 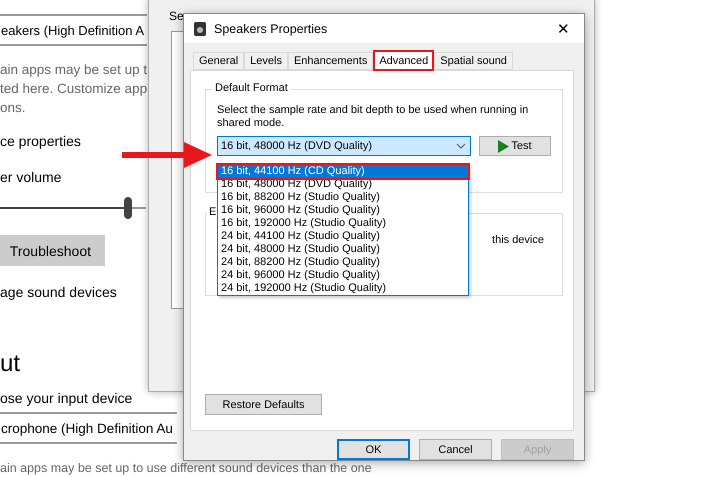 I want to click on format-list, so click(x=343, y=230).